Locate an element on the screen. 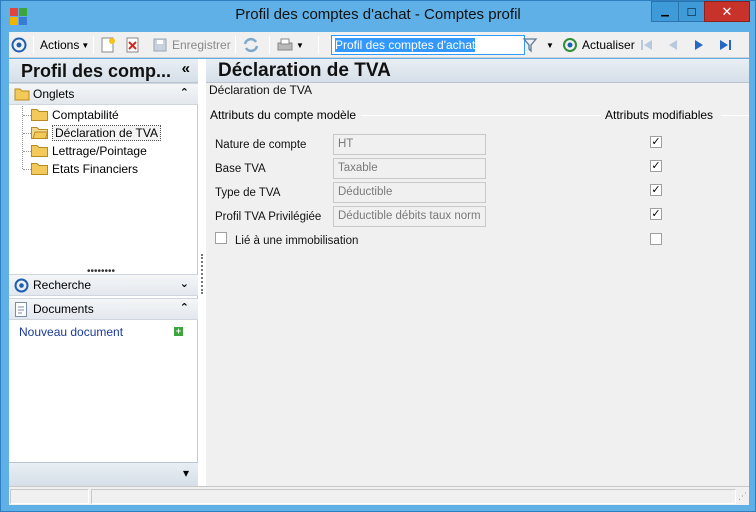 The height and width of the screenshot is (512, 756). refresh-button: Actualiser is located at coordinates (598, 45).